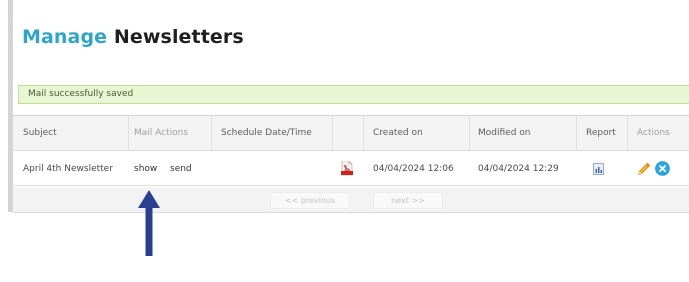 The image size is (689, 282). I want to click on row-modified: 04/04/2024 12:29, so click(518, 168).